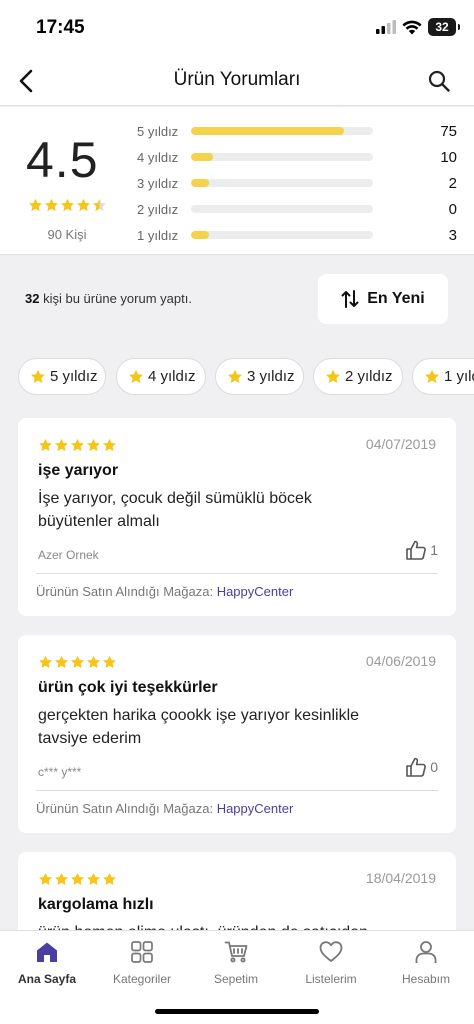 The image size is (474, 1024). I want to click on filter-chip-5: 5 yıldız, so click(62, 376).